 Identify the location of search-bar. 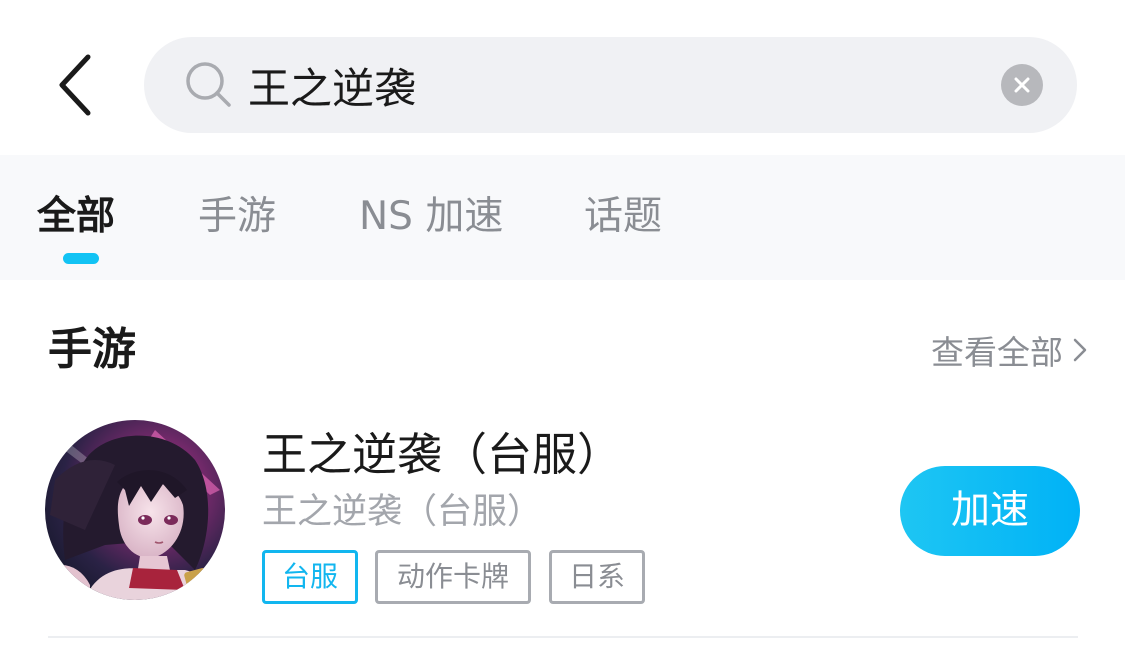
(610, 85).